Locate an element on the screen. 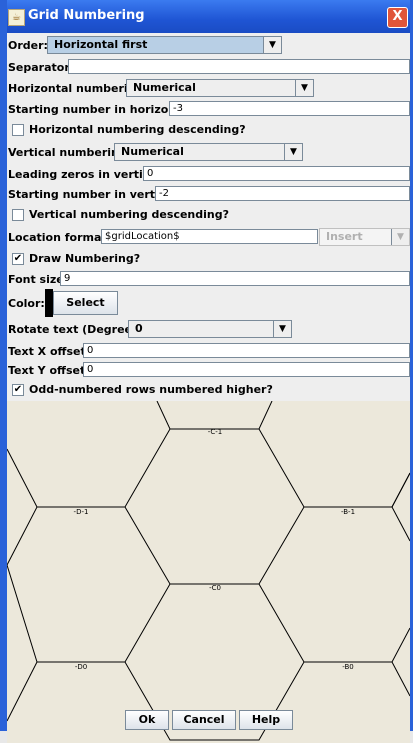 The image size is (413, 743). v-numbering-label: Vertical numbering: is located at coordinates (70, 152).